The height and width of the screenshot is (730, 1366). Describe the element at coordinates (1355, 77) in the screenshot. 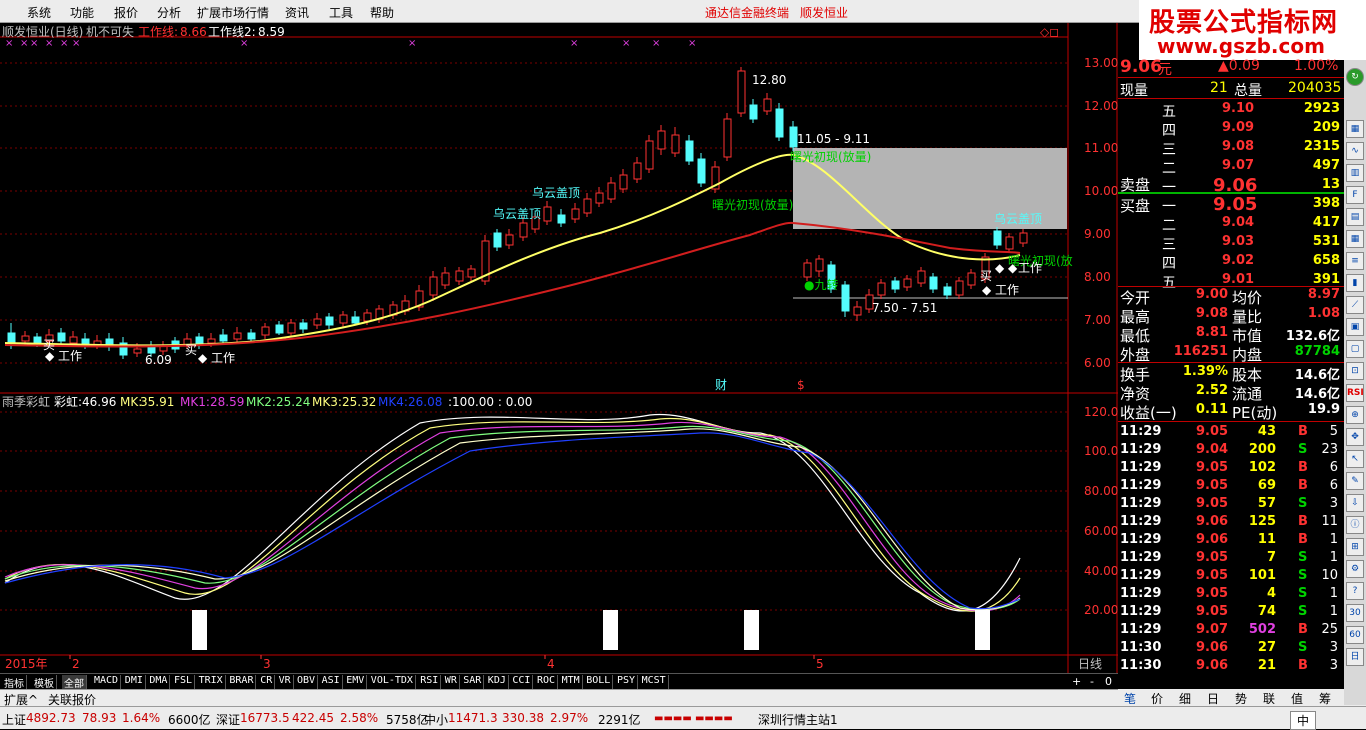

I see `refresh-icon: ↻` at that location.